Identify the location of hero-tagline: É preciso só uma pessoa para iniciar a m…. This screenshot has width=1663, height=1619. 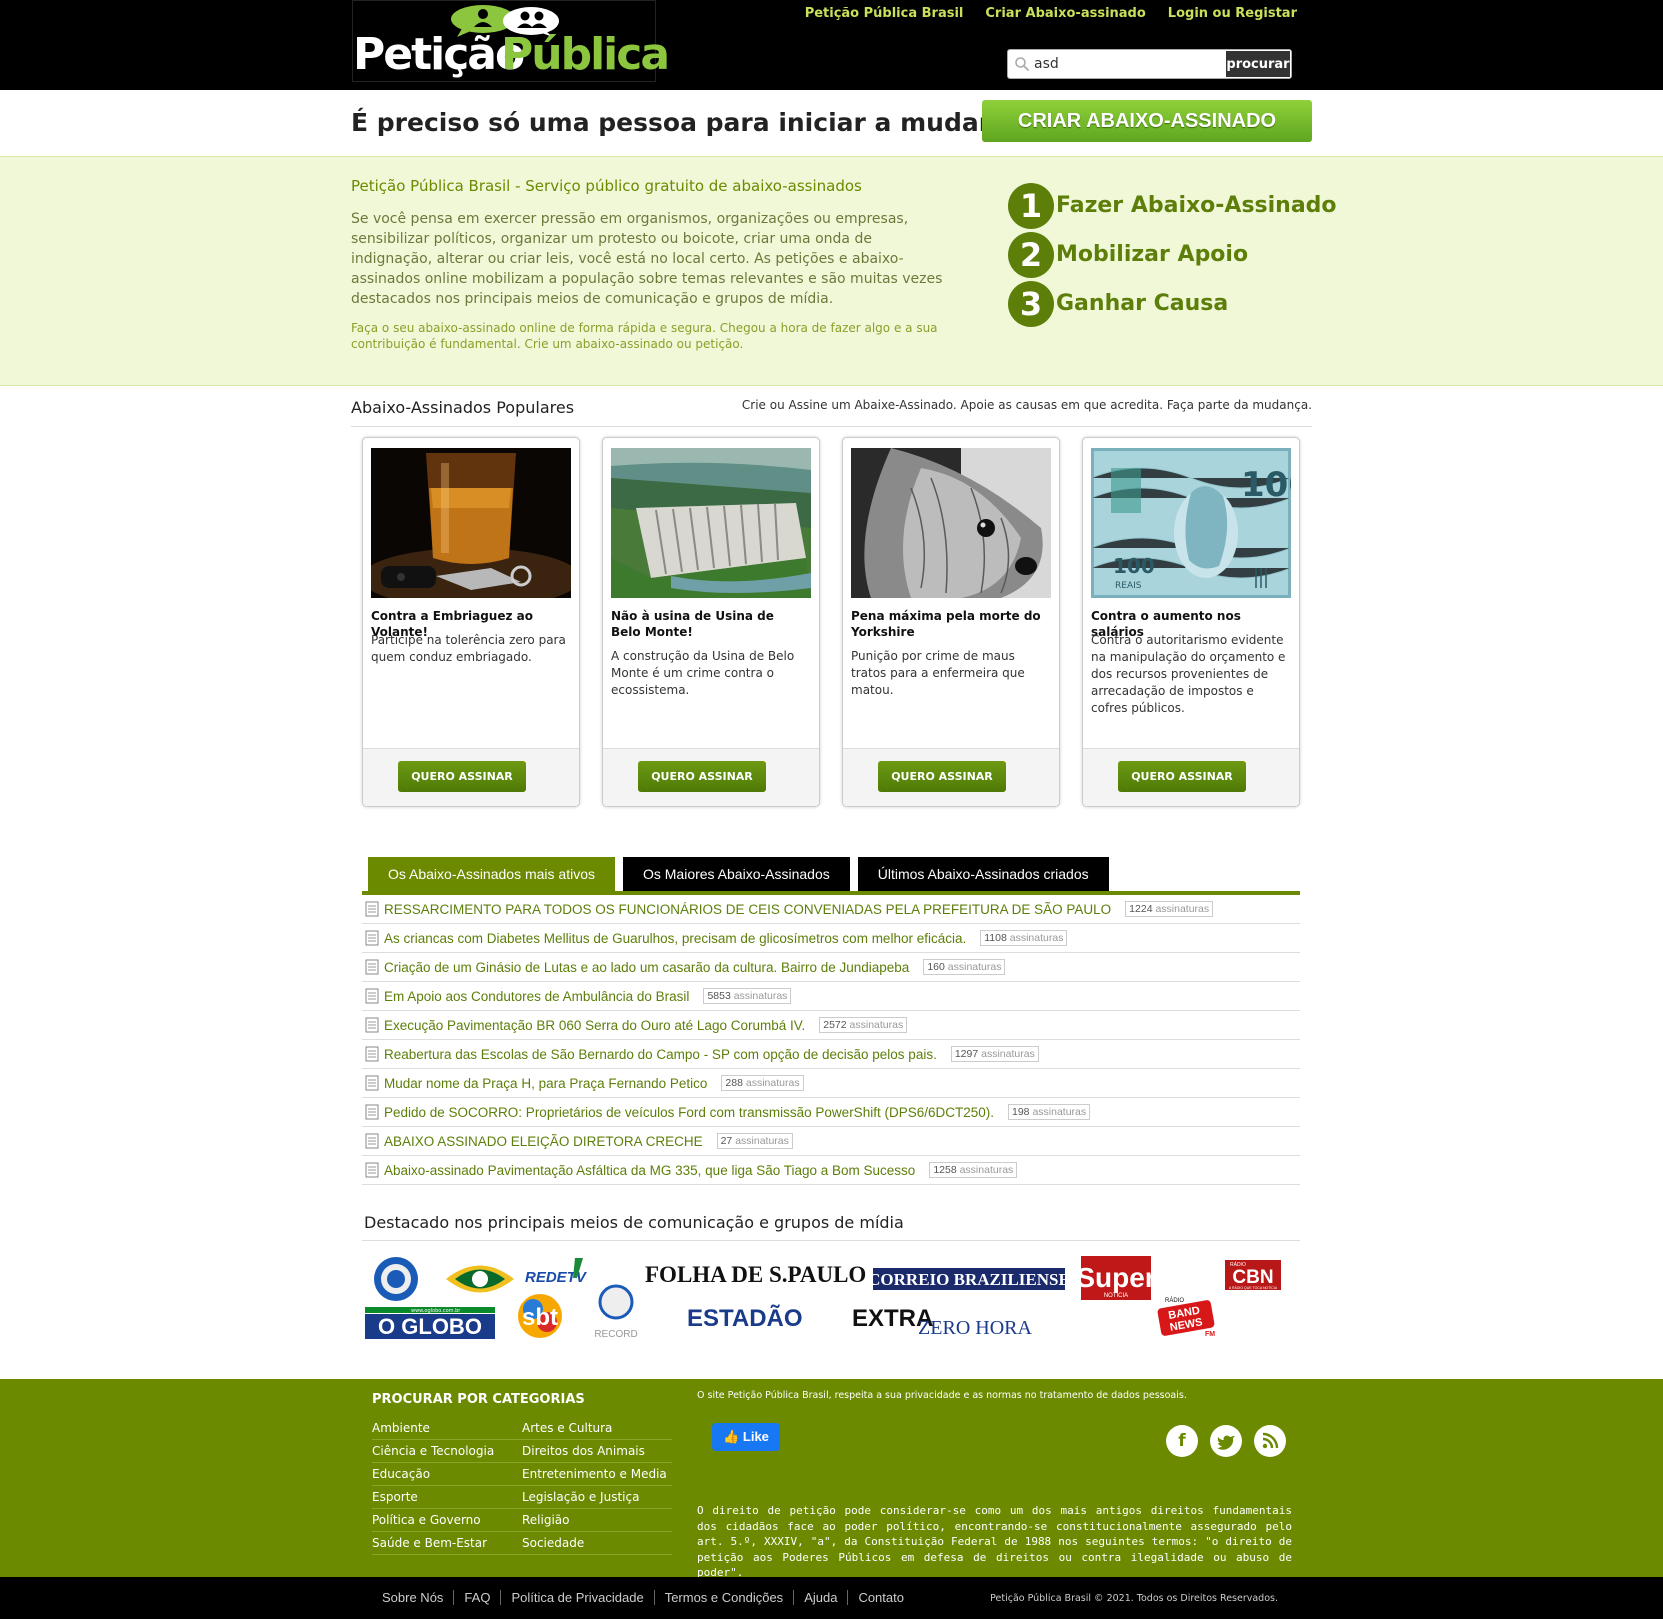
(694, 122).